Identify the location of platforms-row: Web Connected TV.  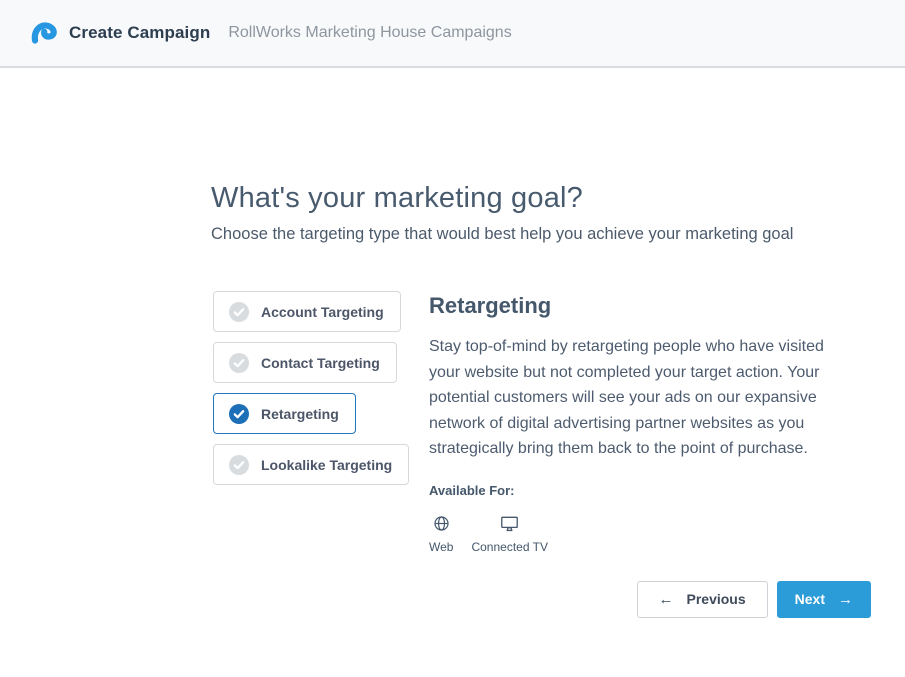
(650, 534).